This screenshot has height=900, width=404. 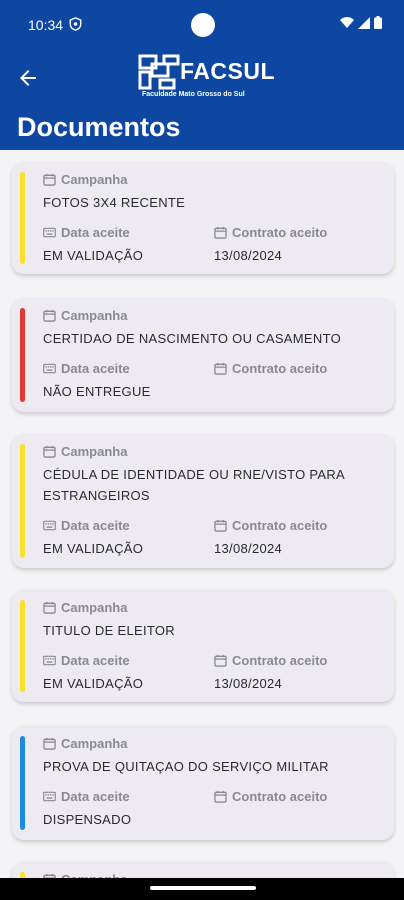 I want to click on campaign-value: FOTOS 3X4 RECENTE, so click(x=114, y=202).